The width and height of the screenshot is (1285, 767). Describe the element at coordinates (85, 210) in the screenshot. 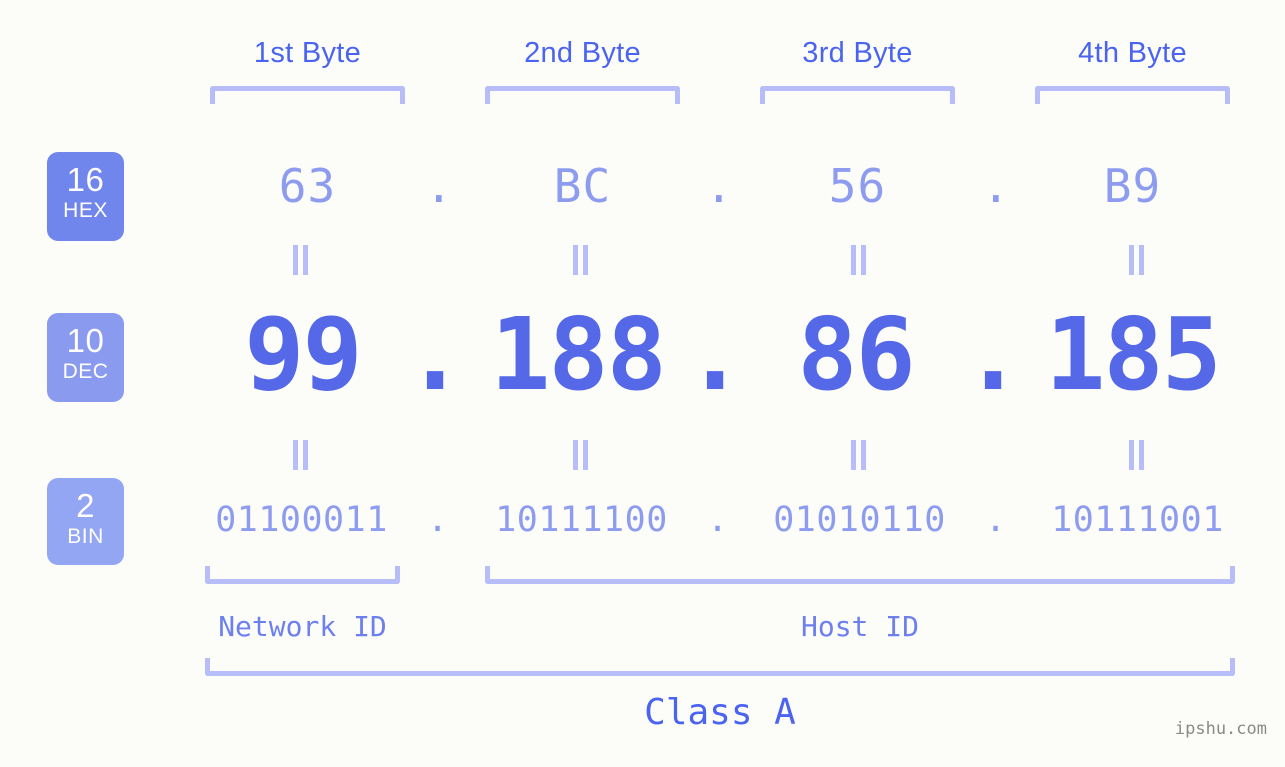

I see `radix-badge-hex-system: HEX` at that location.